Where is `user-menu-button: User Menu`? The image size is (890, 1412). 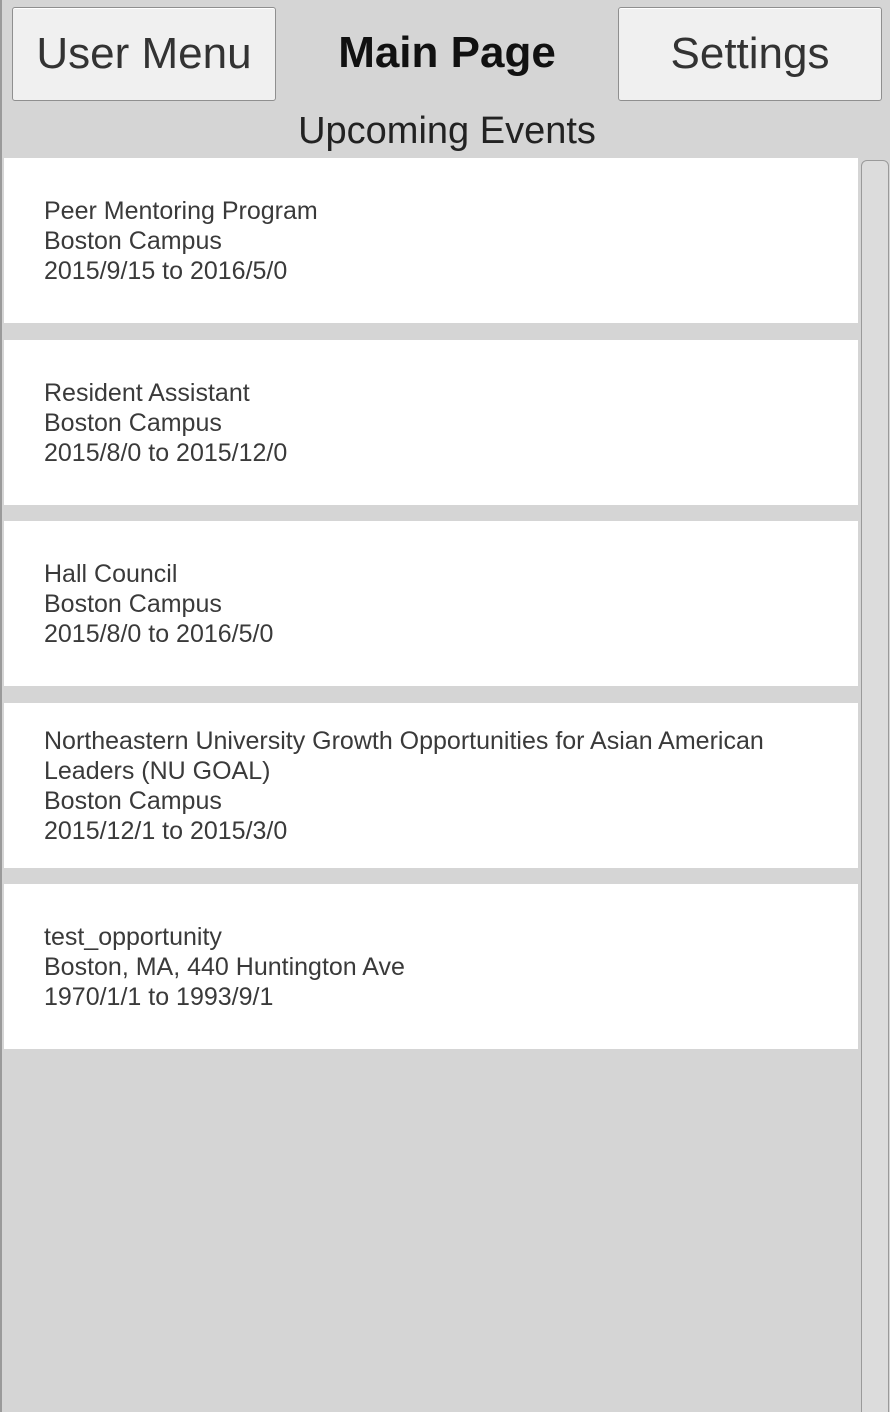 user-menu-button: User Menu is located at coordinates (144, 54).